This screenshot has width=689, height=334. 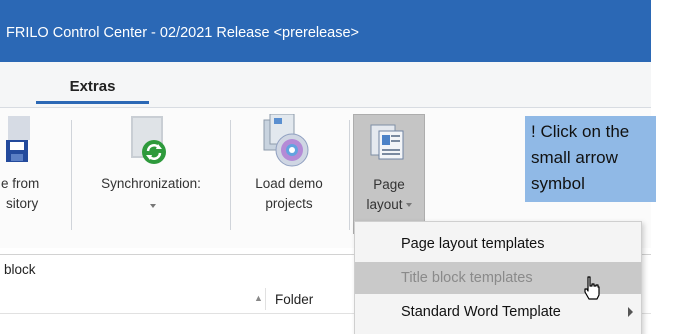 I want to click on page-layout-icon, so click(x=387, y=142).